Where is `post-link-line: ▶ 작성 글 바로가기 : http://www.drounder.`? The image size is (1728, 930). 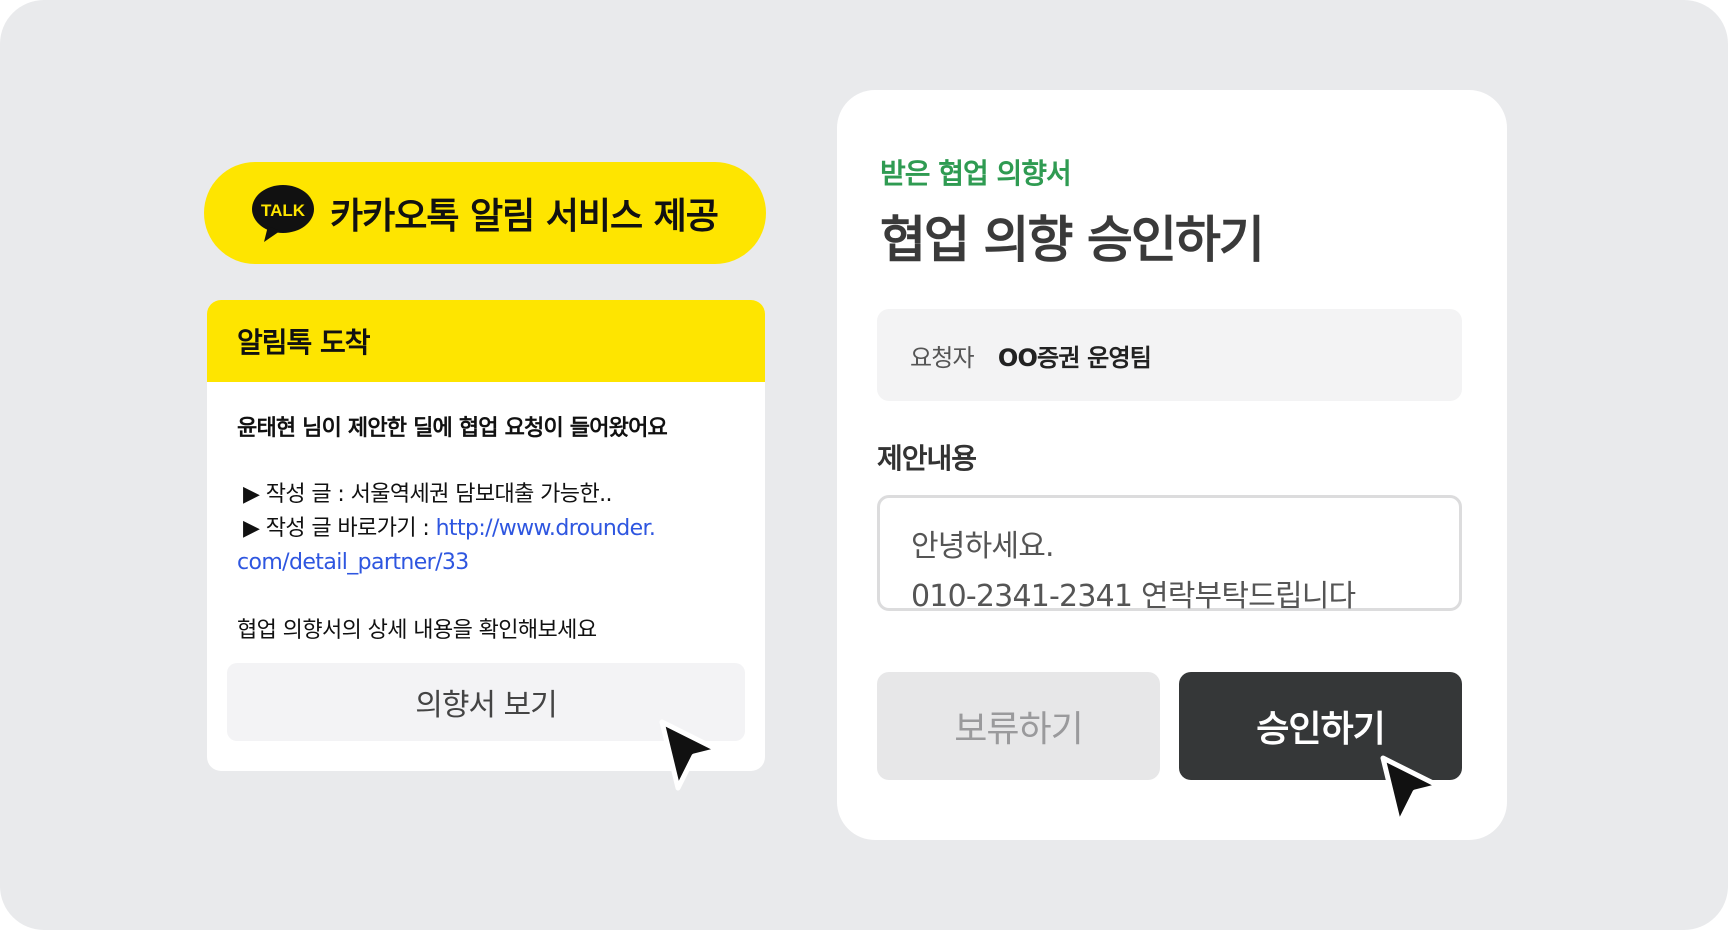
post-link-line: ▶ 작성 글 바로가기 : http://www.drounder. is located at coordinates (449, 528).